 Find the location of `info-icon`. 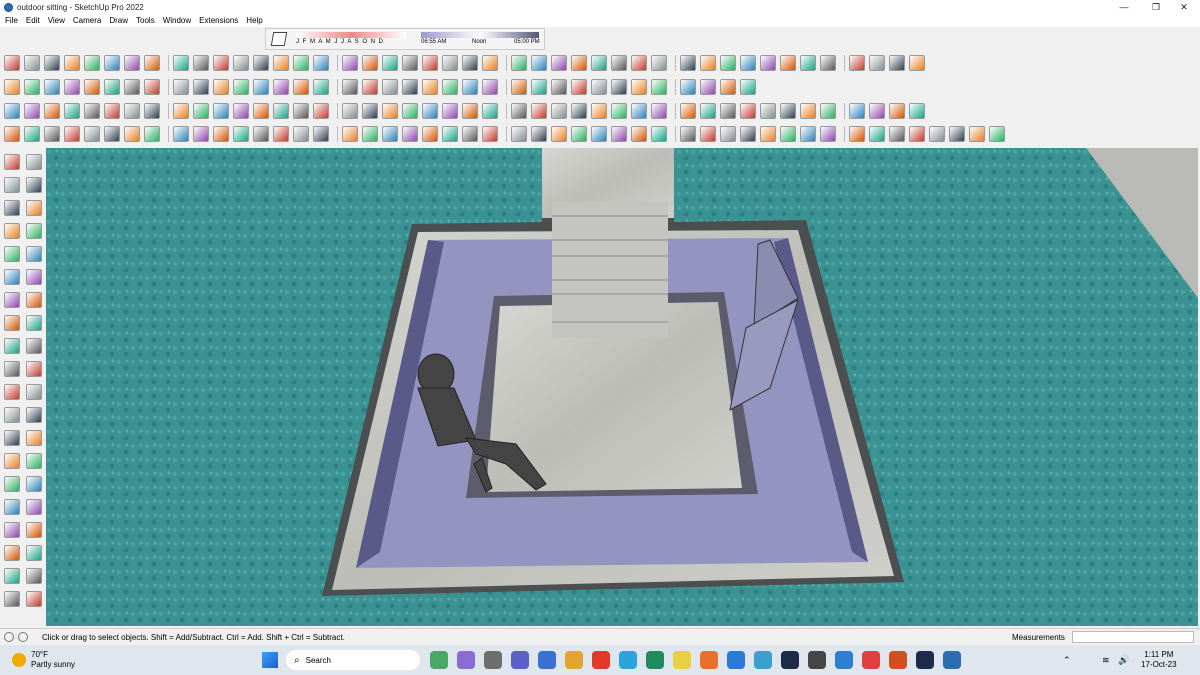

info-icon is located at coordinates (9, 637).